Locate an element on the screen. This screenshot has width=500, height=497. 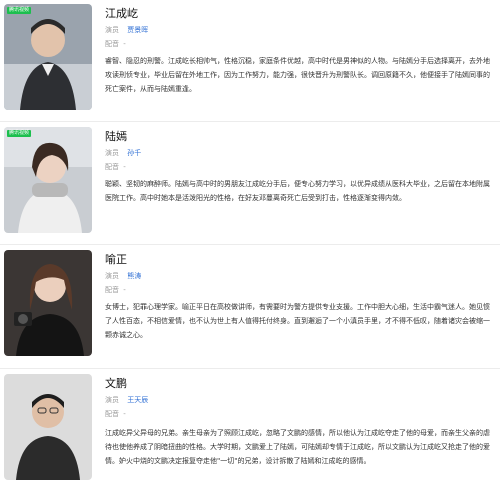
character-name: 喻正 is located at coordinates (116, 259).